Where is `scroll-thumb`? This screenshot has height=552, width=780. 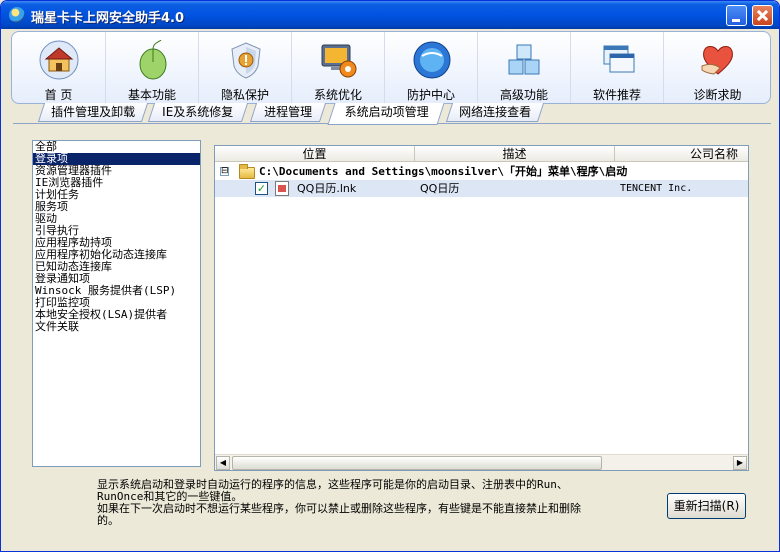 scroll-thumb is located at coordinates (417, 463).